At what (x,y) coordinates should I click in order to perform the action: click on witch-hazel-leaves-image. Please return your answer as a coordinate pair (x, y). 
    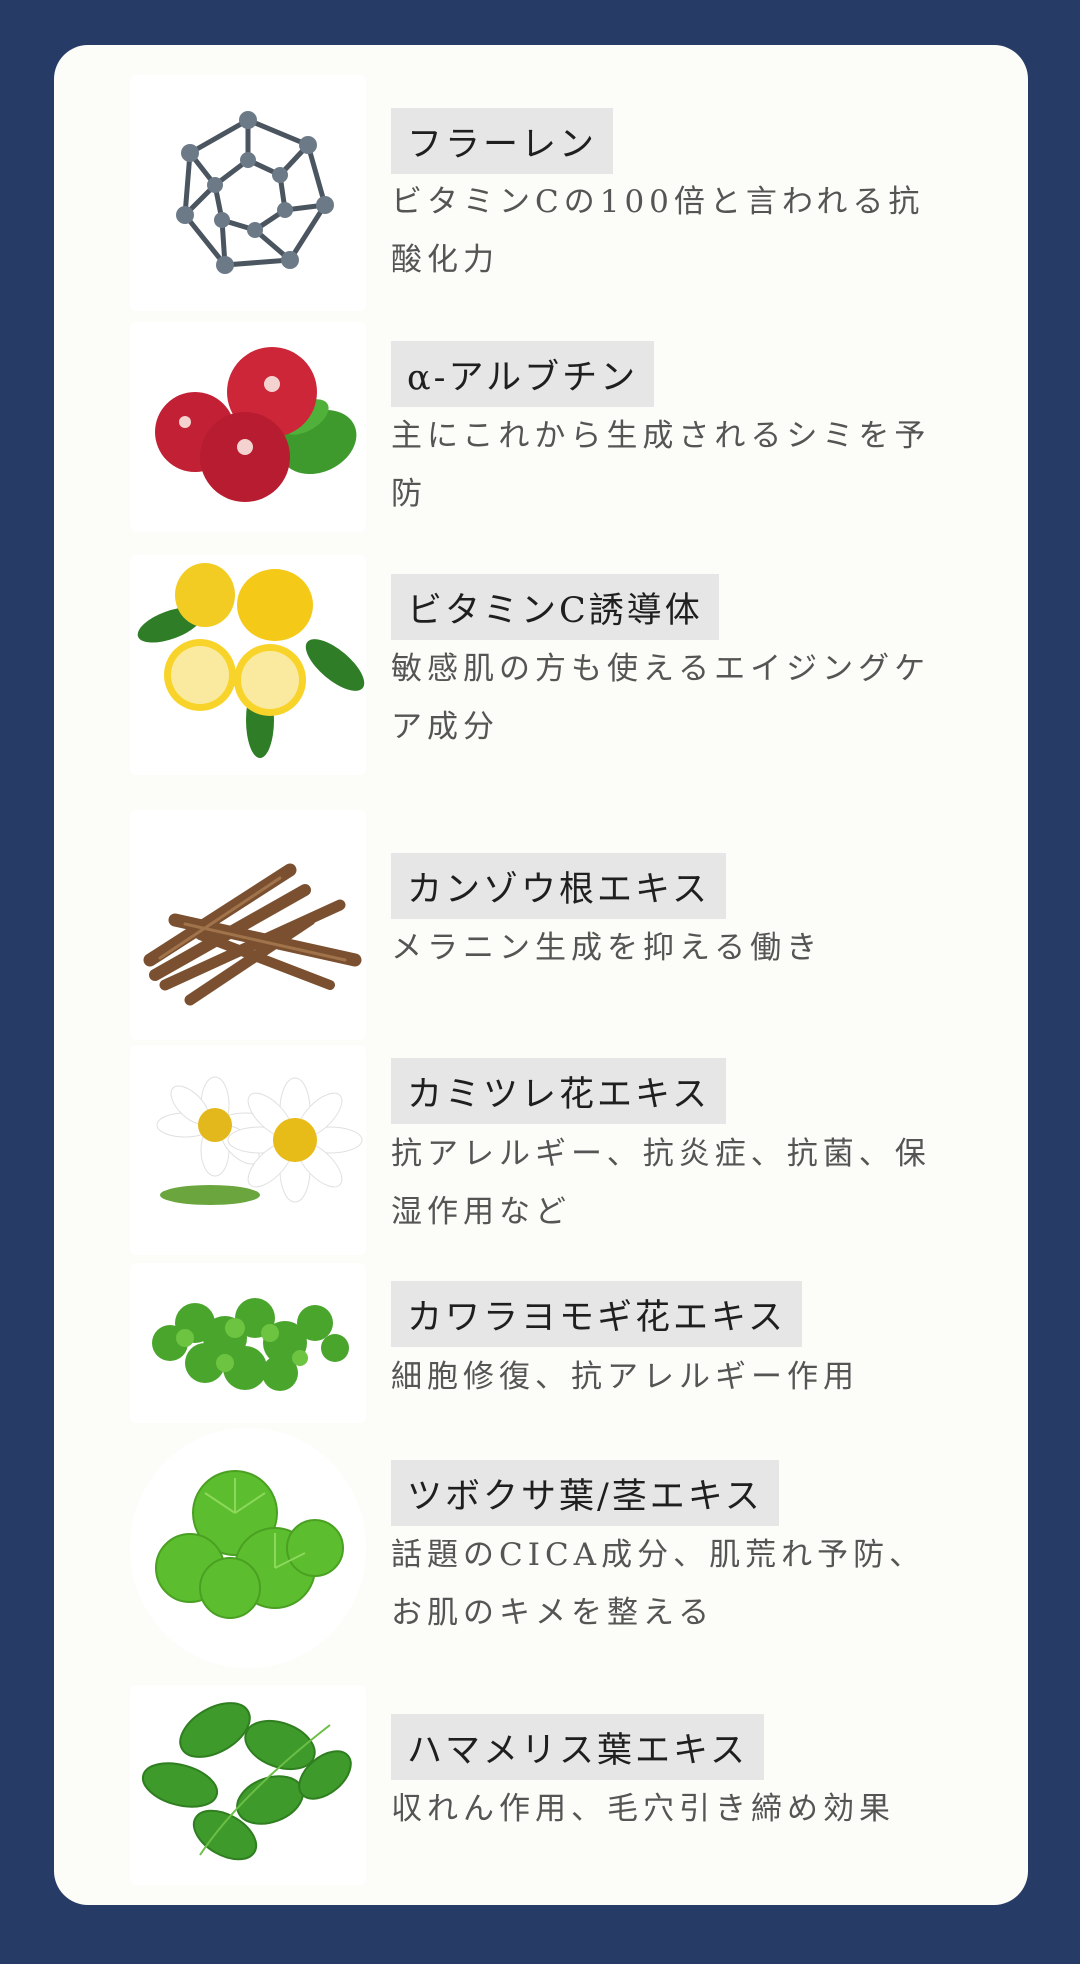
    Looking at the image, I should click on (248, 1785).